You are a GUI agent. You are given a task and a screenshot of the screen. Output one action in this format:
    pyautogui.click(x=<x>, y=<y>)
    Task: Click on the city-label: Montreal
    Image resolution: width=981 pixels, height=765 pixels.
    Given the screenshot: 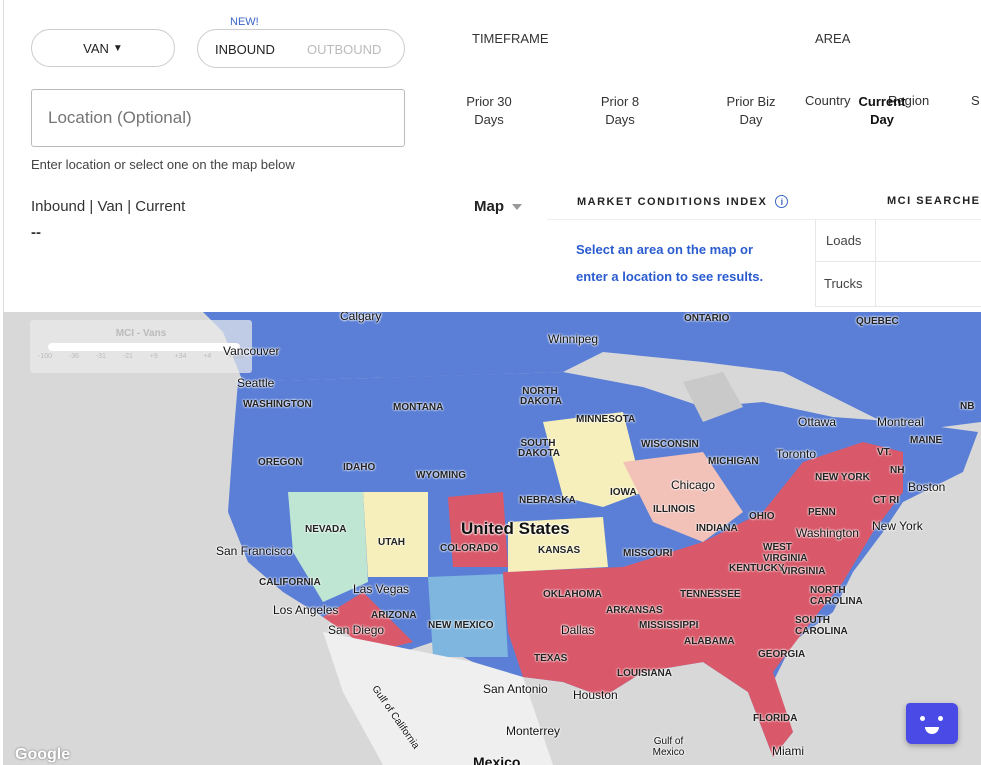 What is the action you would take?
    pyautogui.click(x=900, y=422)
    